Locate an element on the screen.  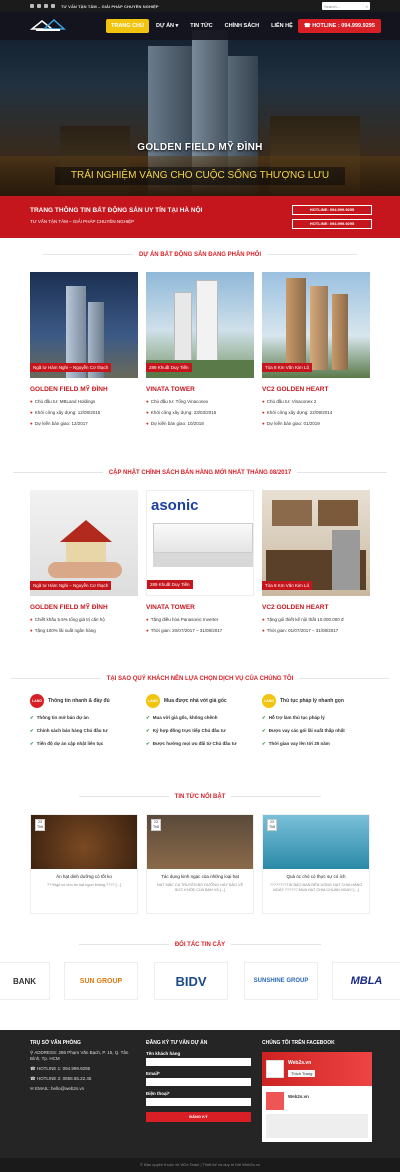
nav-news: TIN TỨC is located at coordinates (201, 26).